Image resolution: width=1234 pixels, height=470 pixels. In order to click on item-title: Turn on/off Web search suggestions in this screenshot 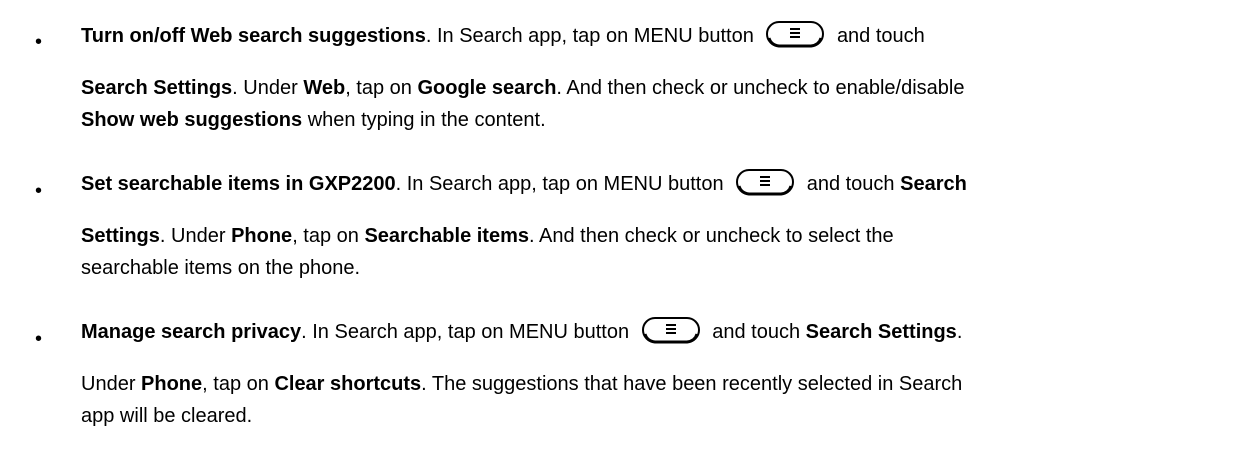, I will do `click(253, 36)`.